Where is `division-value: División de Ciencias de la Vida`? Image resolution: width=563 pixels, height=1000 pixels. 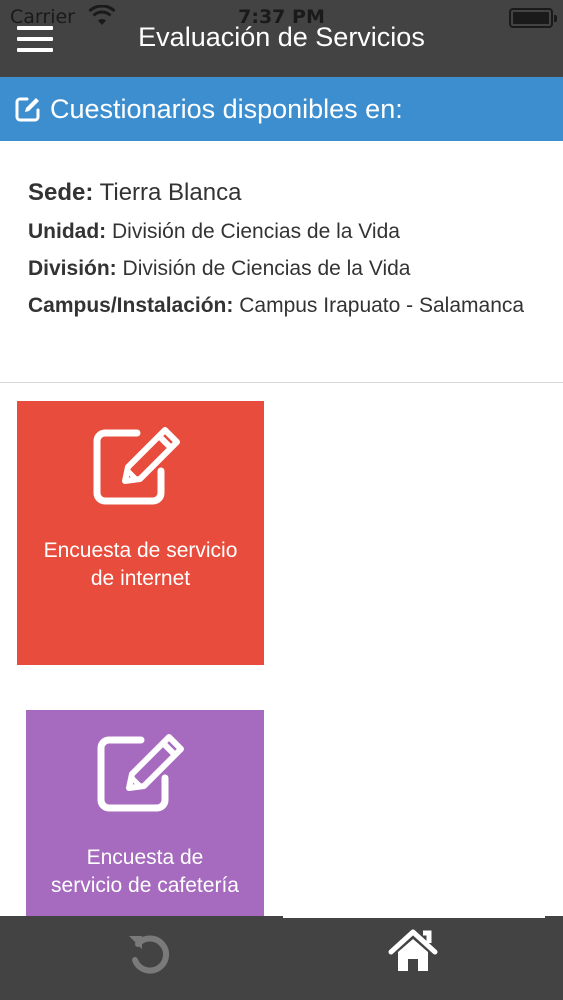 division-value: División de Ciencias de la Vida is located at coordinates (266, 268).